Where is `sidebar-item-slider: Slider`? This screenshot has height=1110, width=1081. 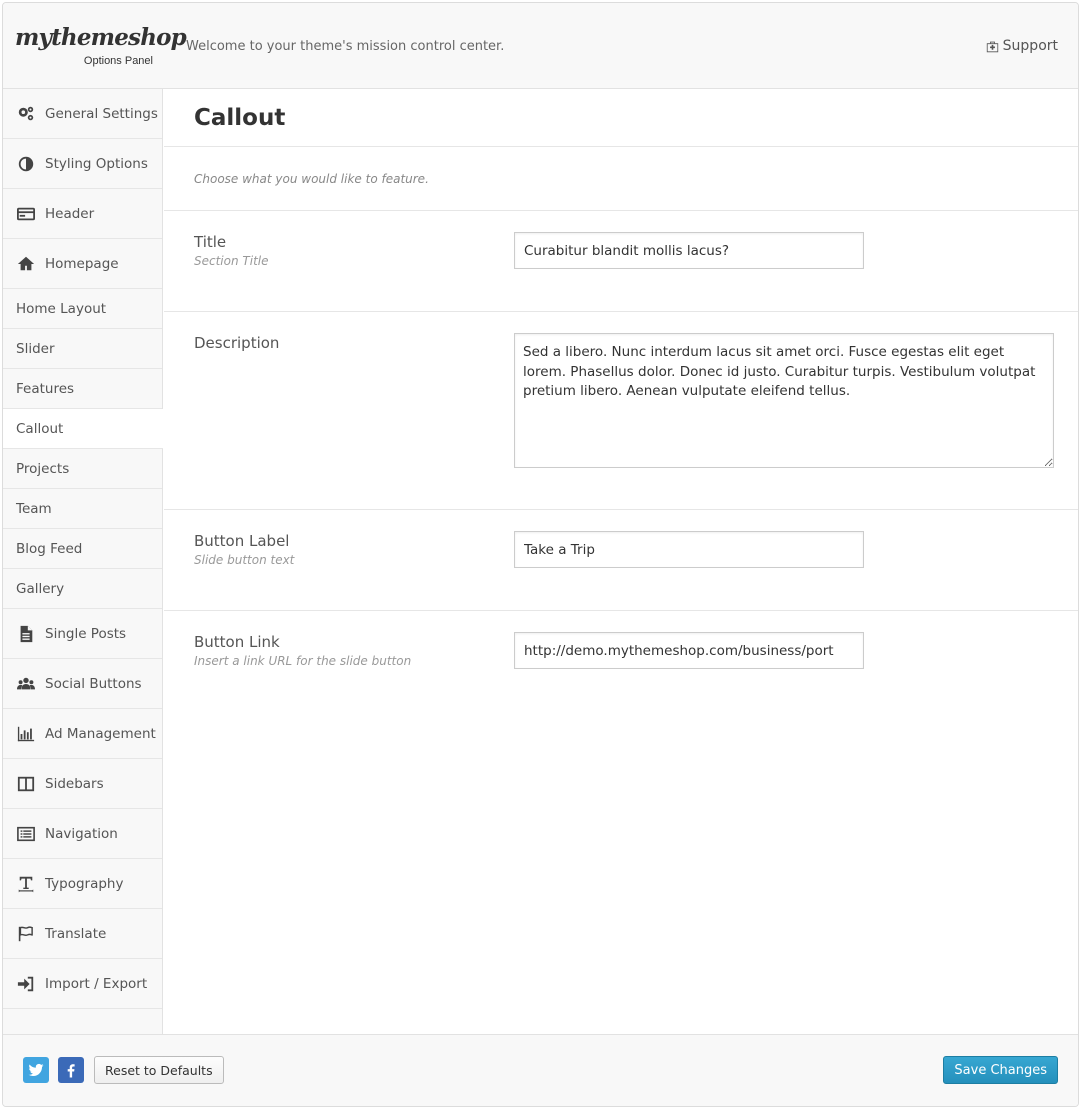
sidebar-item-slider: Slider is located at coordinates (82, 349).